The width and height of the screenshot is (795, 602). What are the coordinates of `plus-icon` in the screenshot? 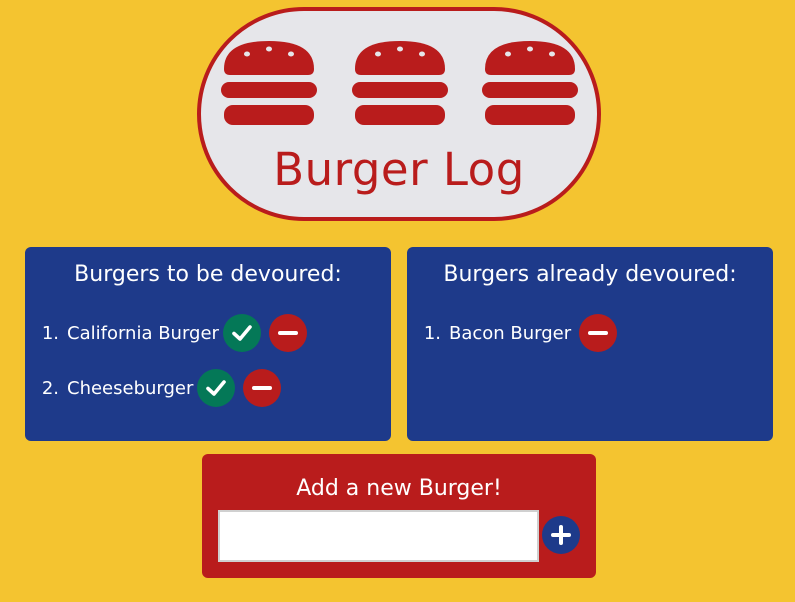 It's located at (561, 535).